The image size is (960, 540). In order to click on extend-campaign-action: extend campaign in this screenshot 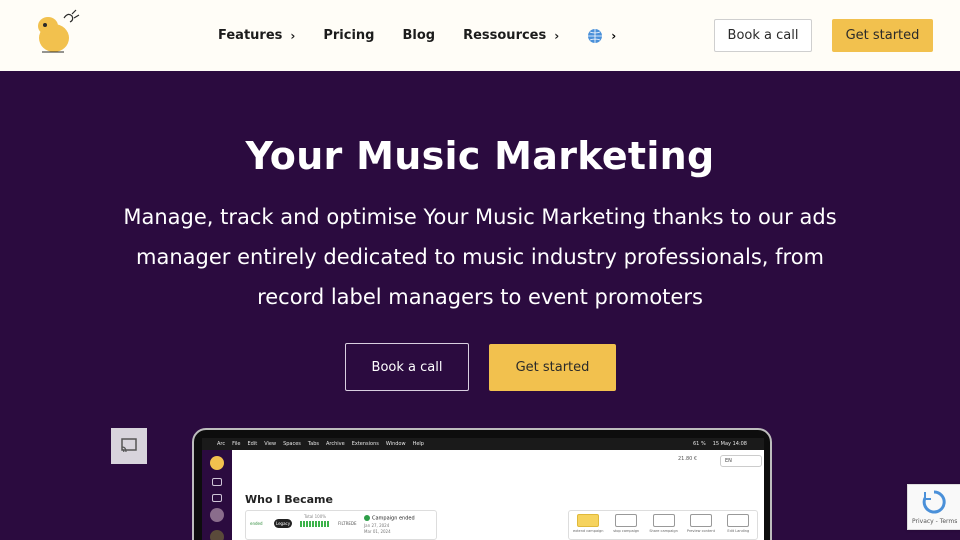, I will do `click(588, 523)`.